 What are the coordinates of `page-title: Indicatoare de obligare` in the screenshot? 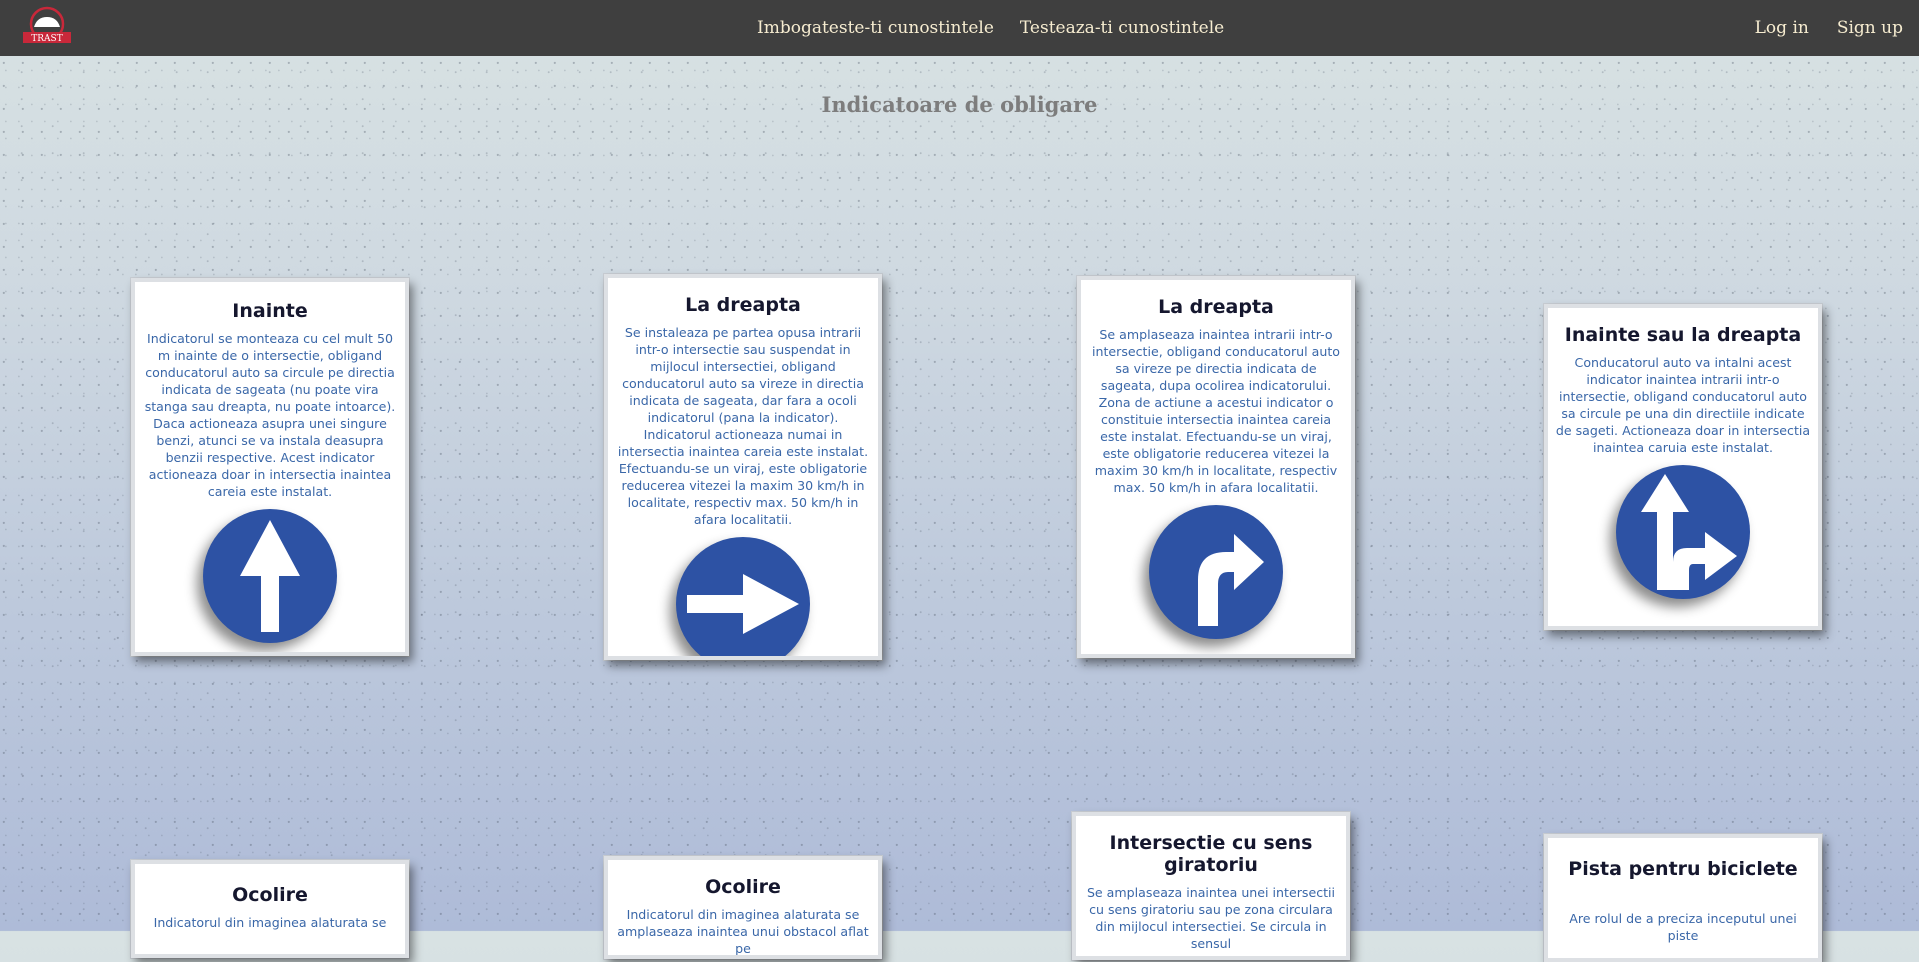 It's located at (959, 104).